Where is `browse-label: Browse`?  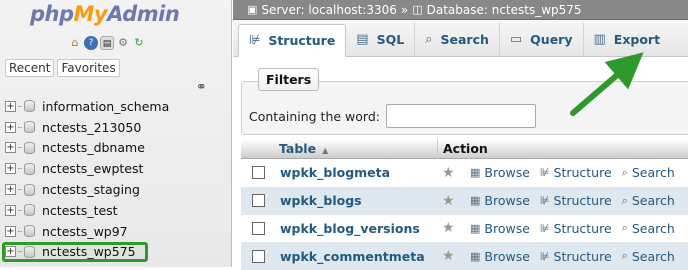 browse-label: Browse is located at coordinates (507, 228).